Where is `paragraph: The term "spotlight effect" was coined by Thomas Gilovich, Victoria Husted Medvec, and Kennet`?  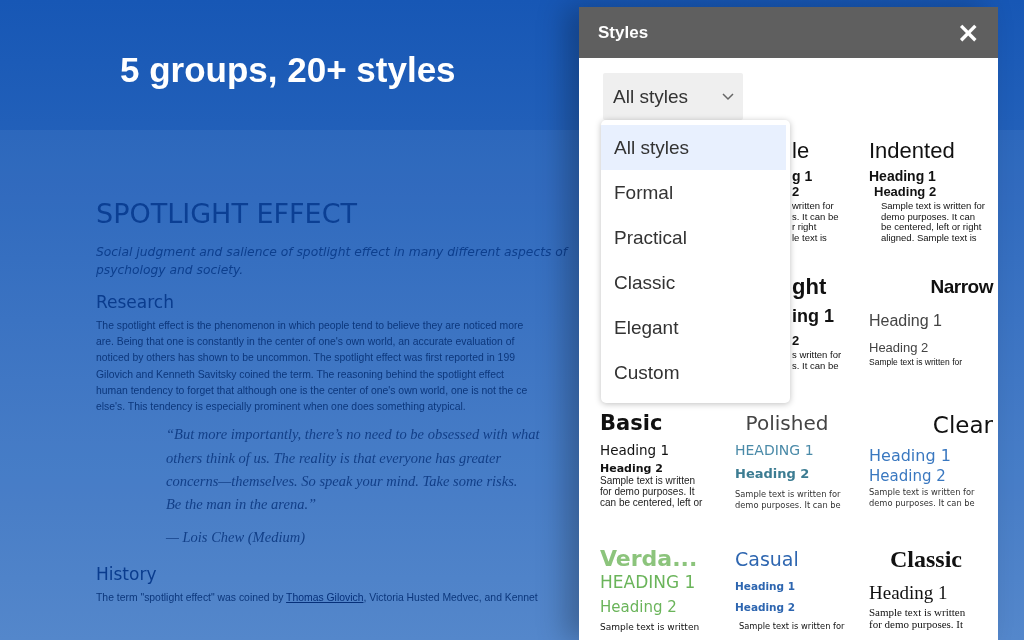 paragraph: The term "spotlight effect" was coined by Thomas Gilovich, Victoria Husted Medvec, and Kennet is located at coordinates (317, 597).